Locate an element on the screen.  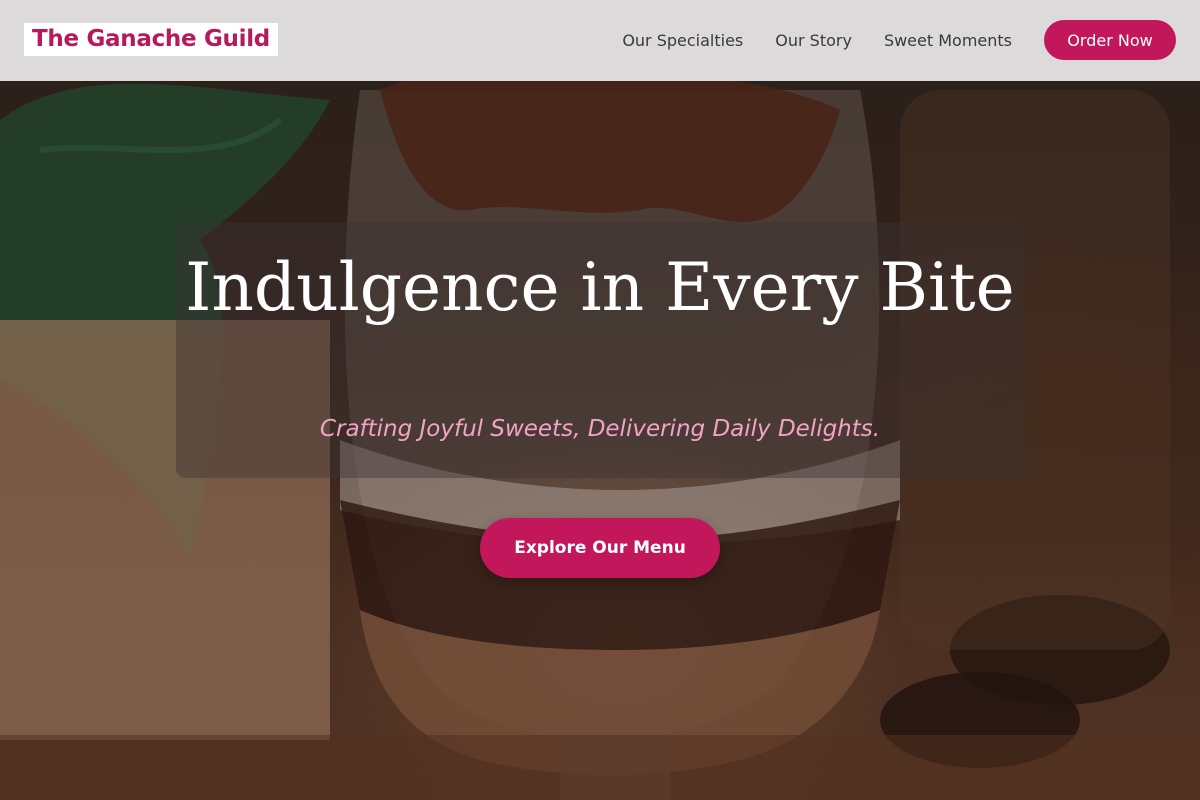
hero-title: Indulgence in Every Bite is located at coordinates (600, 287).